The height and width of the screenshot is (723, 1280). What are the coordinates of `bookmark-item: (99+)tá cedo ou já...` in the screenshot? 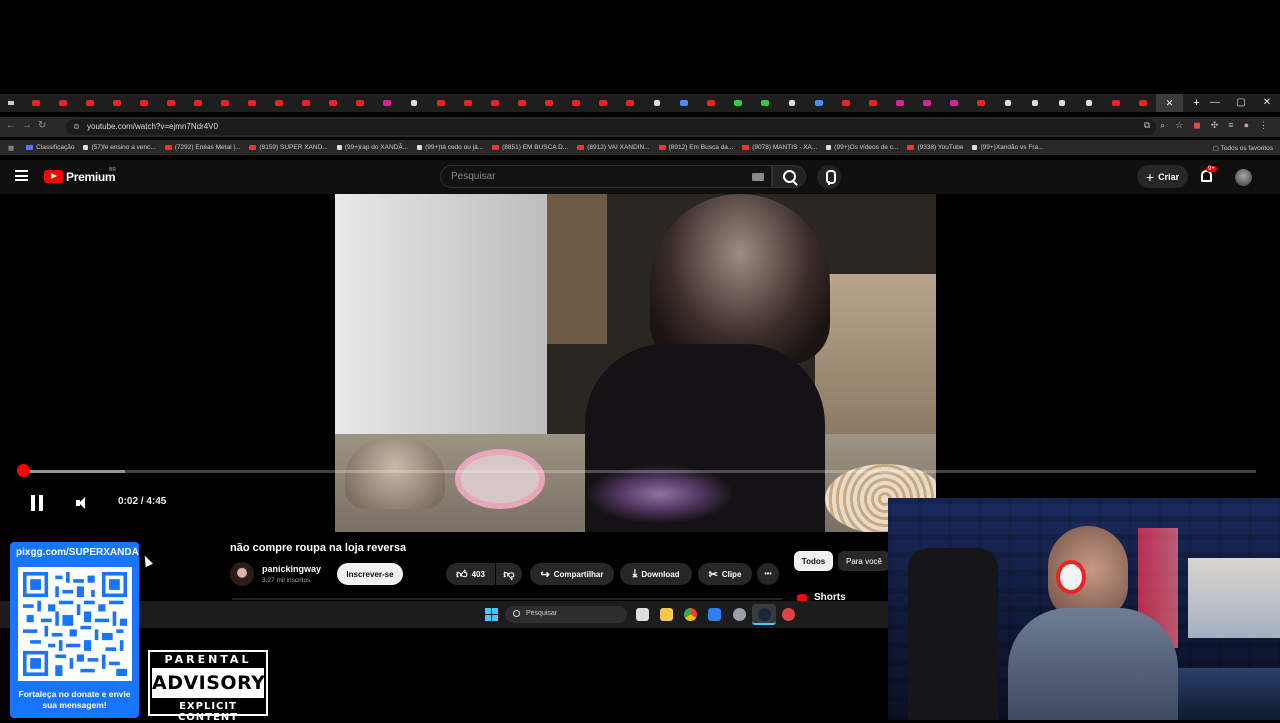 It's located at (450, 147).